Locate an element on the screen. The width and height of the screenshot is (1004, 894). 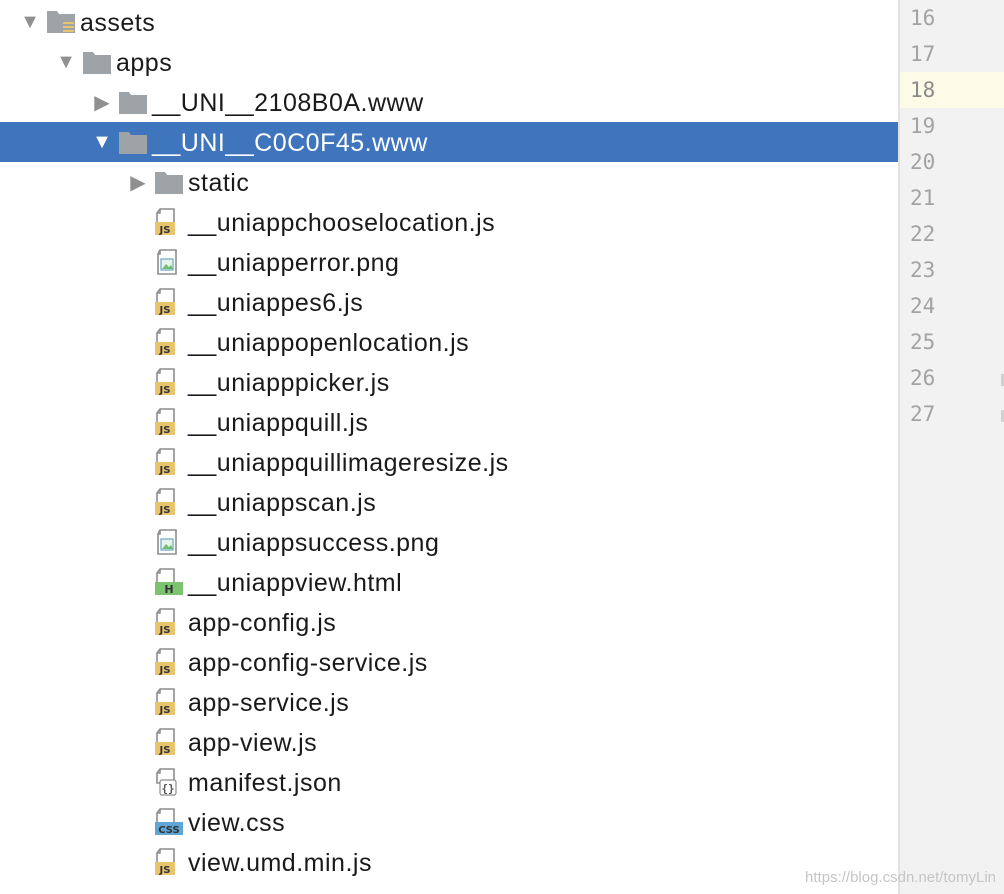
file-row: __uniapperror.png is located at coordinates (449, 262).